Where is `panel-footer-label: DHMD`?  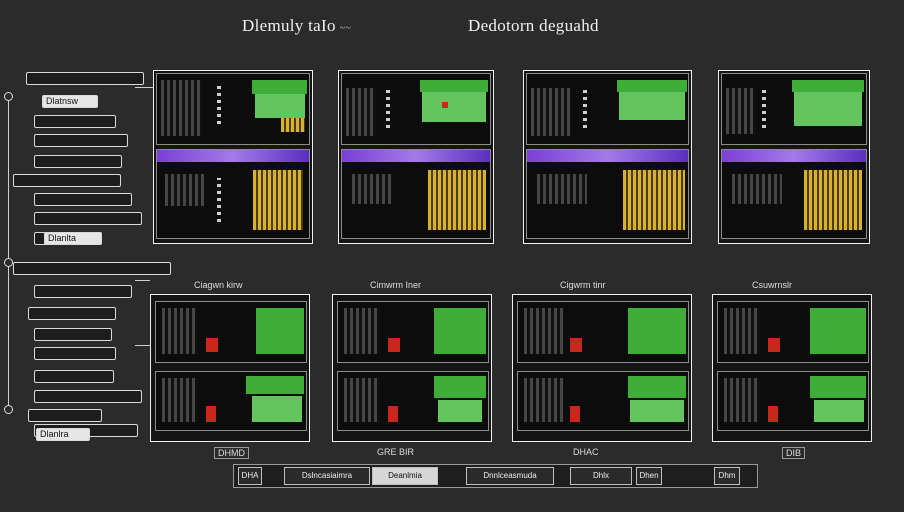 panel-footer-label: DHMD is located at coordinates (231, 453).